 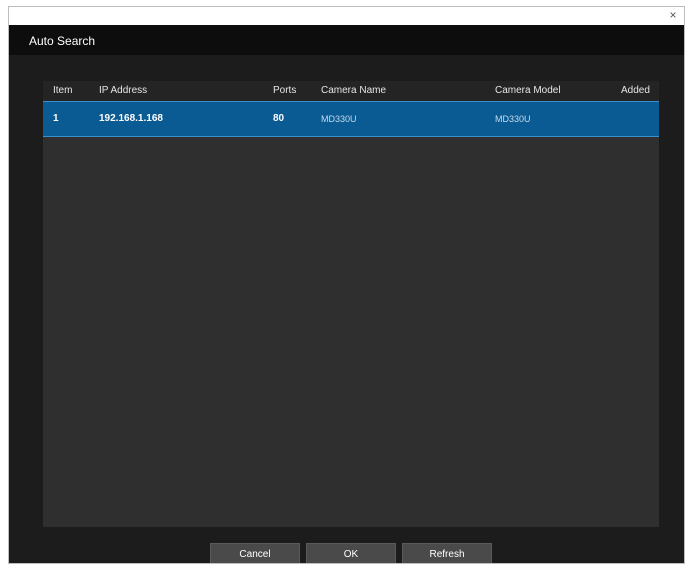 I want to click on column-header-added: Added, so click(x=635, y=91).